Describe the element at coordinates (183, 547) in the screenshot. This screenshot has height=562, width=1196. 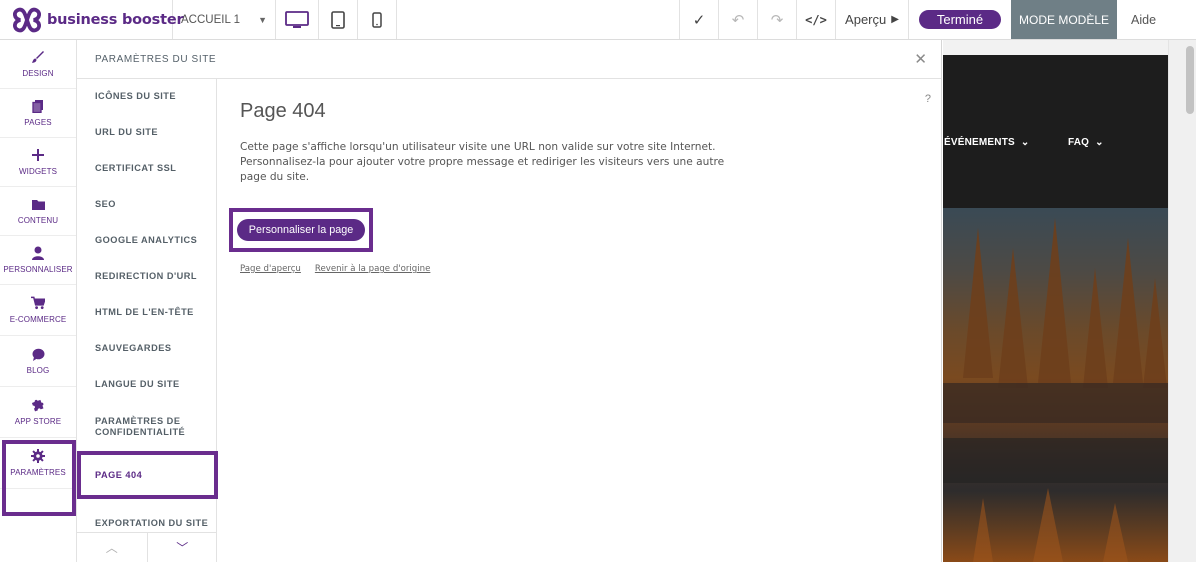
I see `chevron-down-icon: ﹀` at that location.